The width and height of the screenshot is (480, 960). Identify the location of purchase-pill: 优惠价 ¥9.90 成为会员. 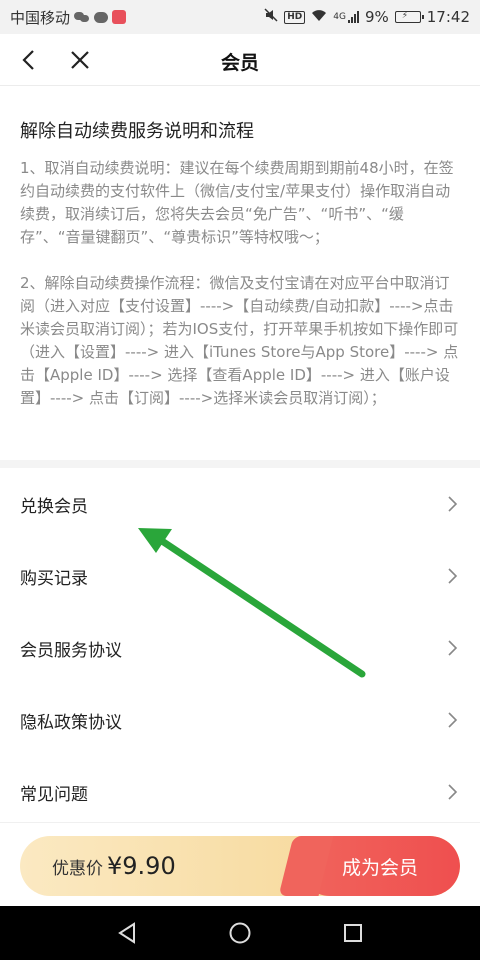
(240, 866).